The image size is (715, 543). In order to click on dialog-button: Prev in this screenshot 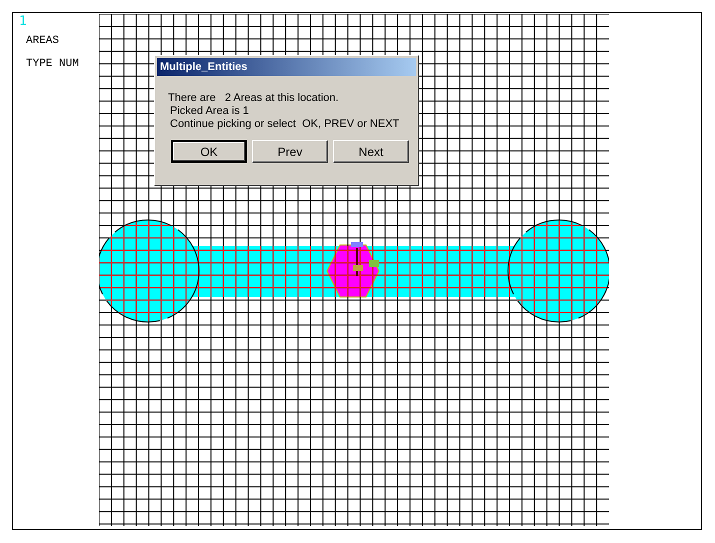, I will do `click(290, 151)`.